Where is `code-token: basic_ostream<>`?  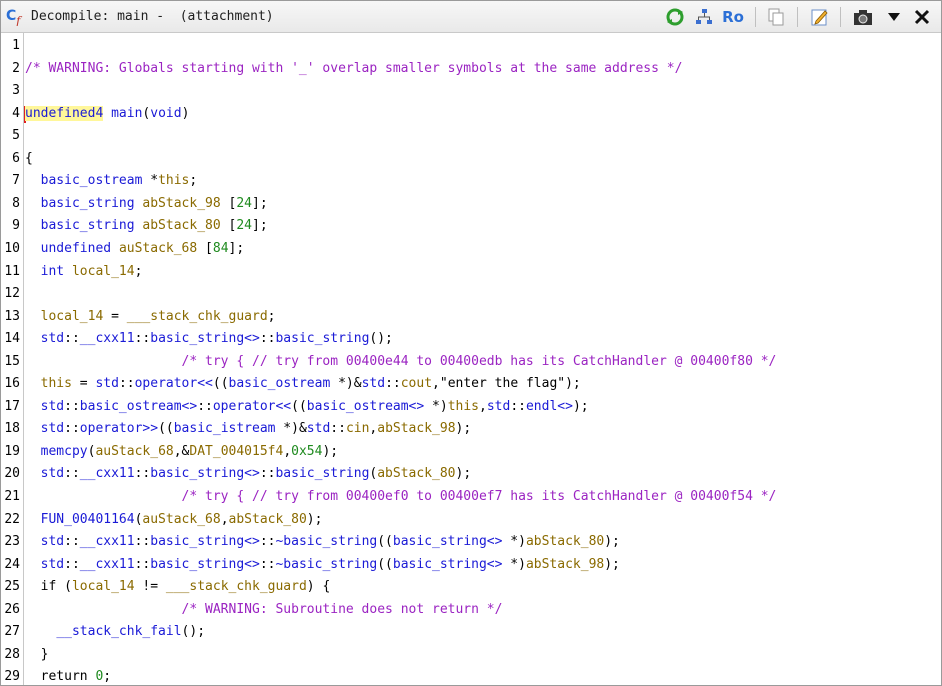
code-token: basic_ostream<> is located at coordinates (138, 406).